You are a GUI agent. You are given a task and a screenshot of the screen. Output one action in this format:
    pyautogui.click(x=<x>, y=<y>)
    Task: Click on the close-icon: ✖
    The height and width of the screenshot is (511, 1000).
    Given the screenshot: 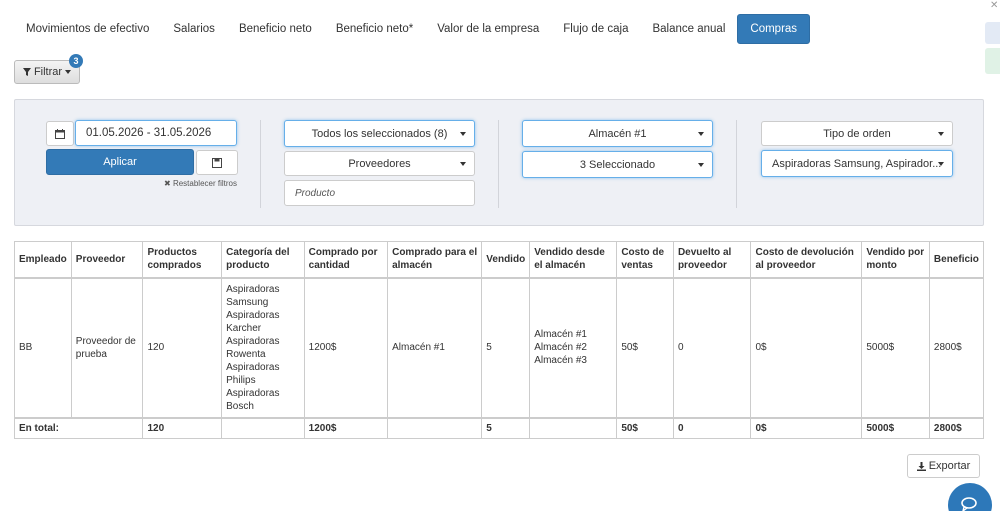 What is the action you would take?
    pyautogui.click(x=167, y=183)
    